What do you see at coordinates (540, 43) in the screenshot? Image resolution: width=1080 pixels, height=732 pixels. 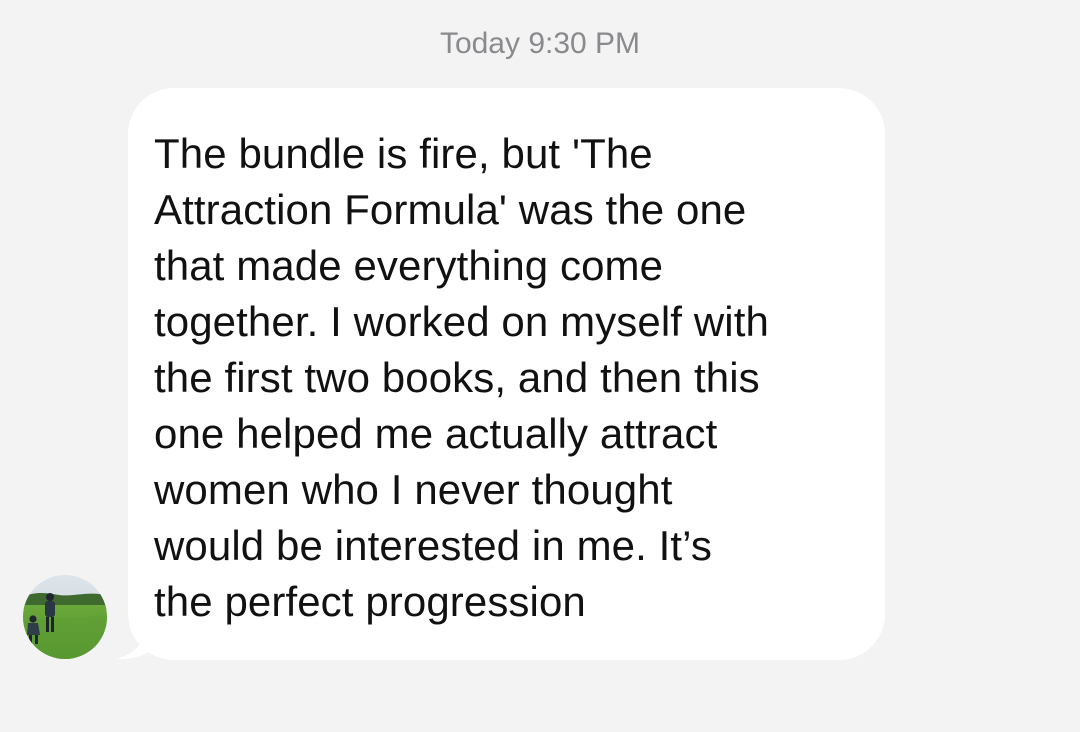 I see `message-timestamp: Today 9:30 PM` at bounding box center [540, 43].